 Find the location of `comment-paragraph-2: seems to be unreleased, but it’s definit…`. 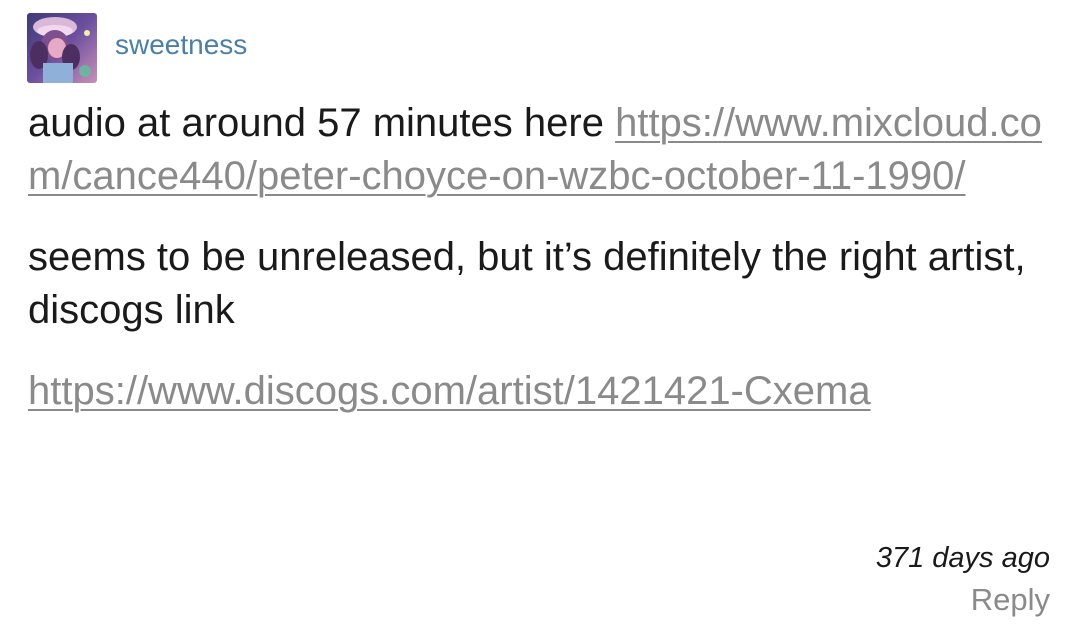

comment-paragraph-2: seems to be unreleased, but it’s definit… is located at coordinates (527, 283).